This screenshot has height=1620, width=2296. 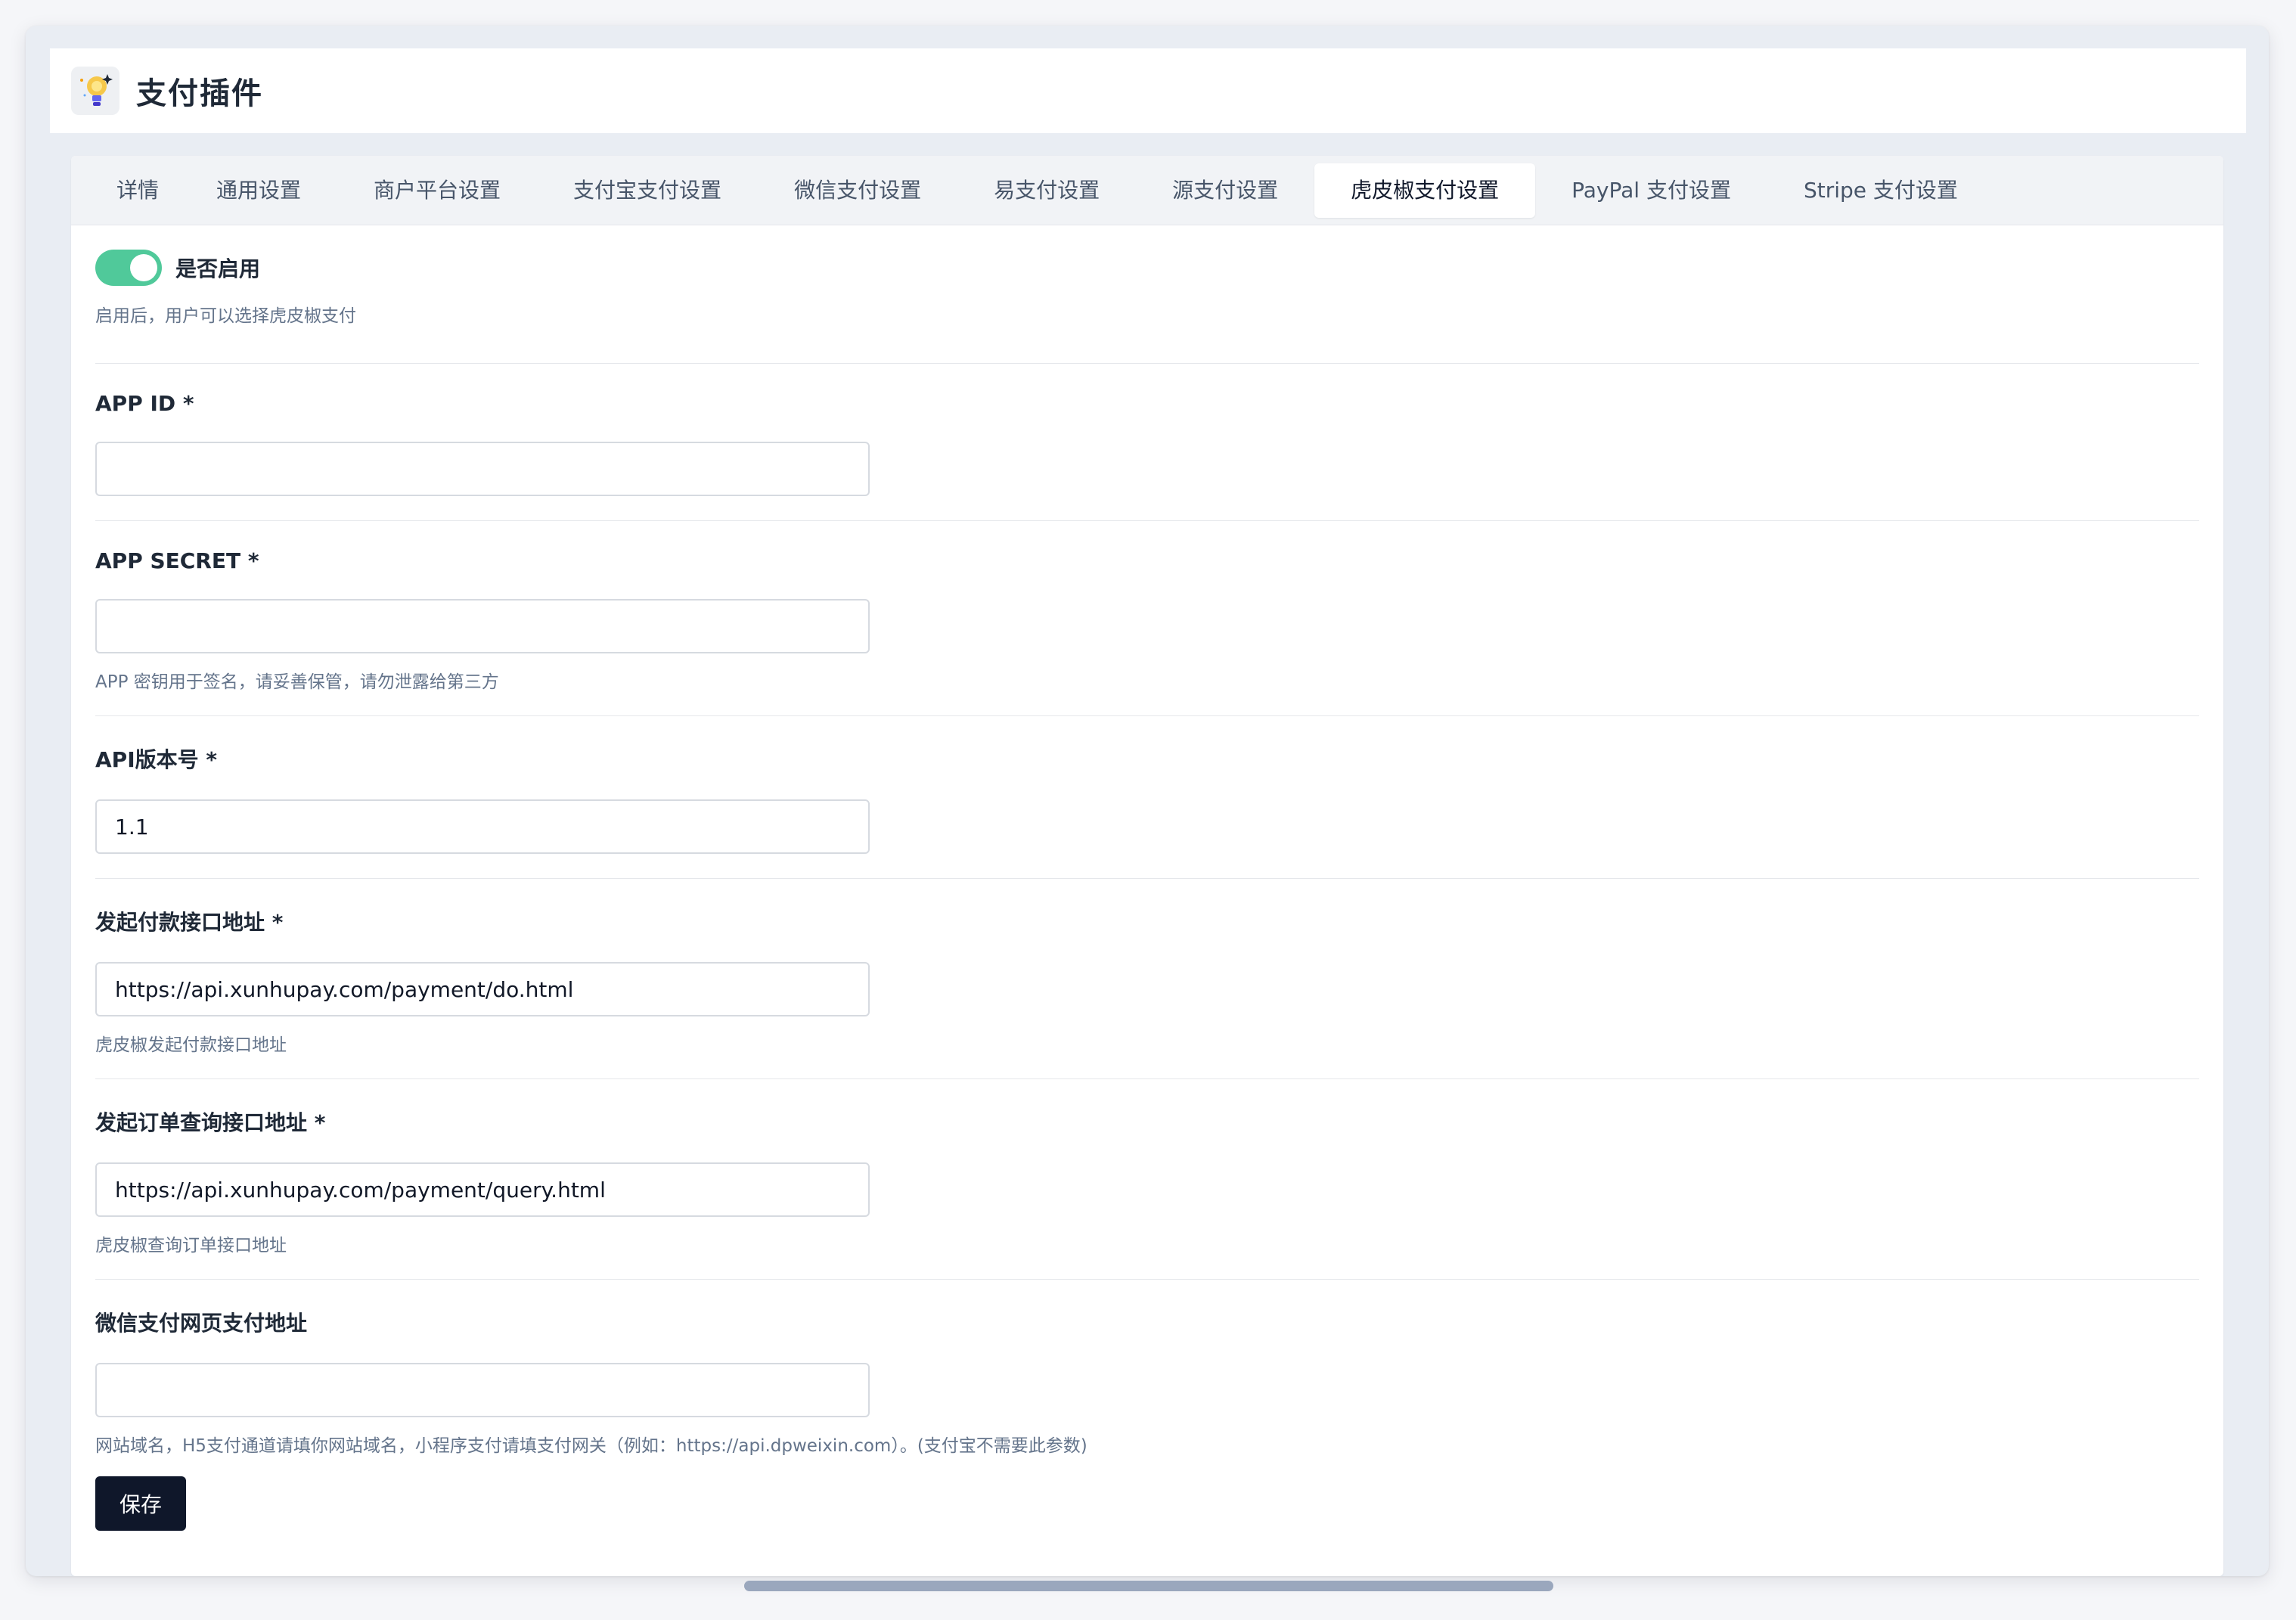 What do you see at coordinates (156, 759) in the screenshot?
I see `api-version-label: API版本号 *` at bounding box center [156, 759].